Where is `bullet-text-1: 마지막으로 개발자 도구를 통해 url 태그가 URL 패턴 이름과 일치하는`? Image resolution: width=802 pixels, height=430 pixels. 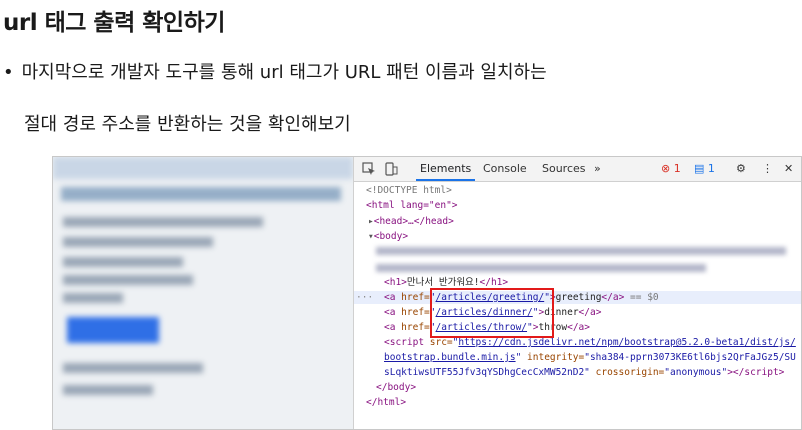 bullet-text-1: 마지막으로 개발자 도구를 통해 url 태그가 URL 패턴 이름과 일치하는 is located at coordinates (284, 72).